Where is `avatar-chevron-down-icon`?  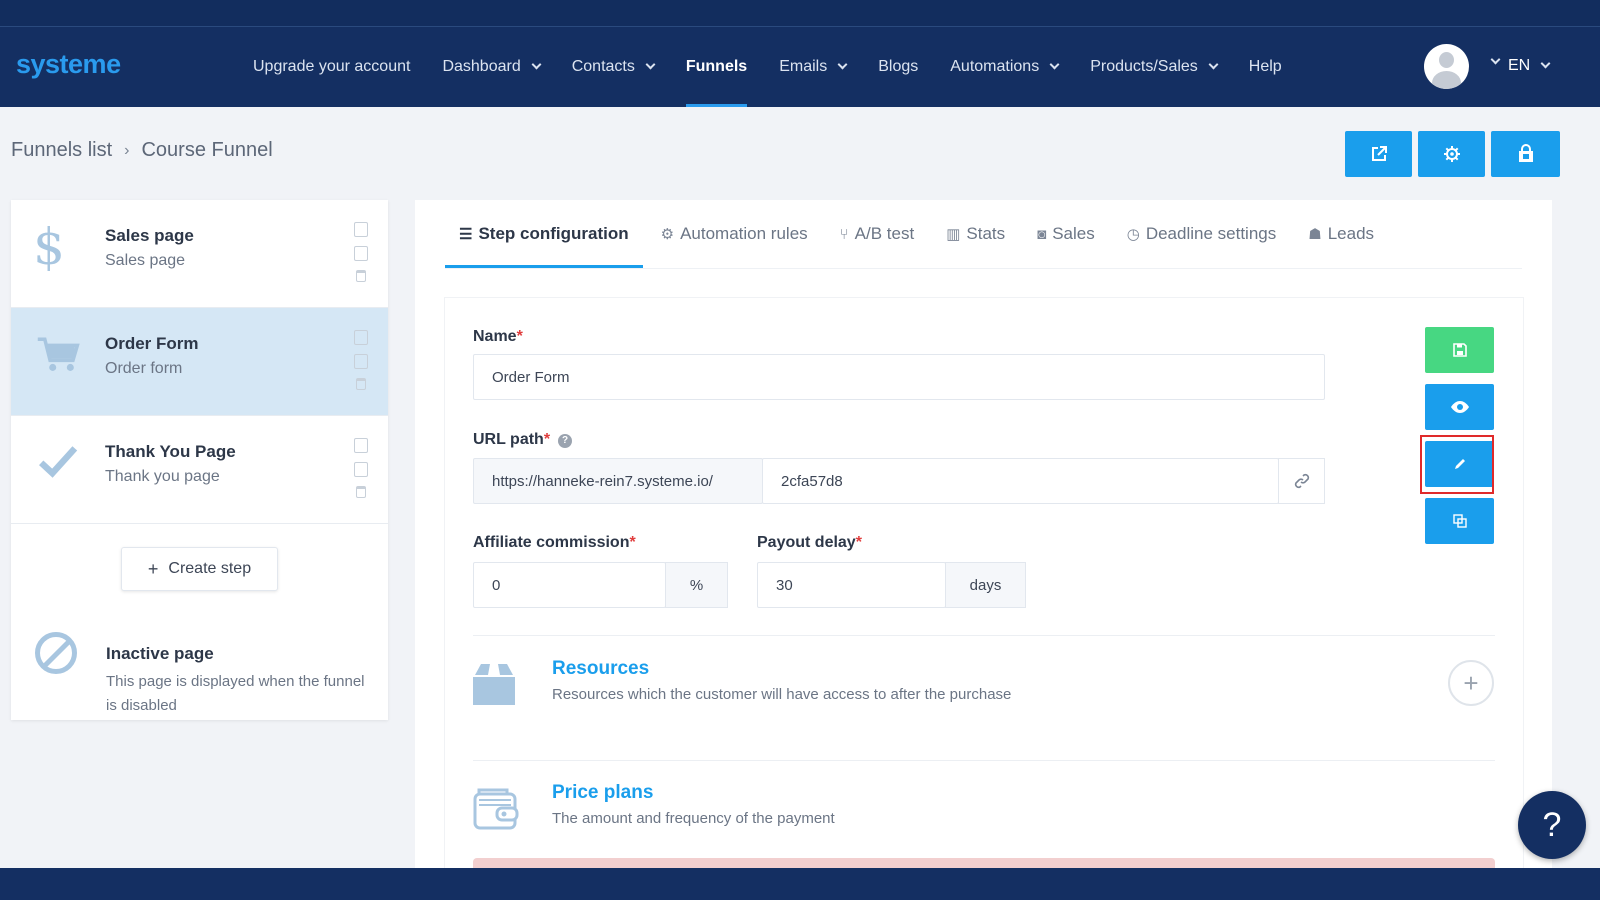
avatar-chevron-down-icon is located at coordinates (1495, 59).